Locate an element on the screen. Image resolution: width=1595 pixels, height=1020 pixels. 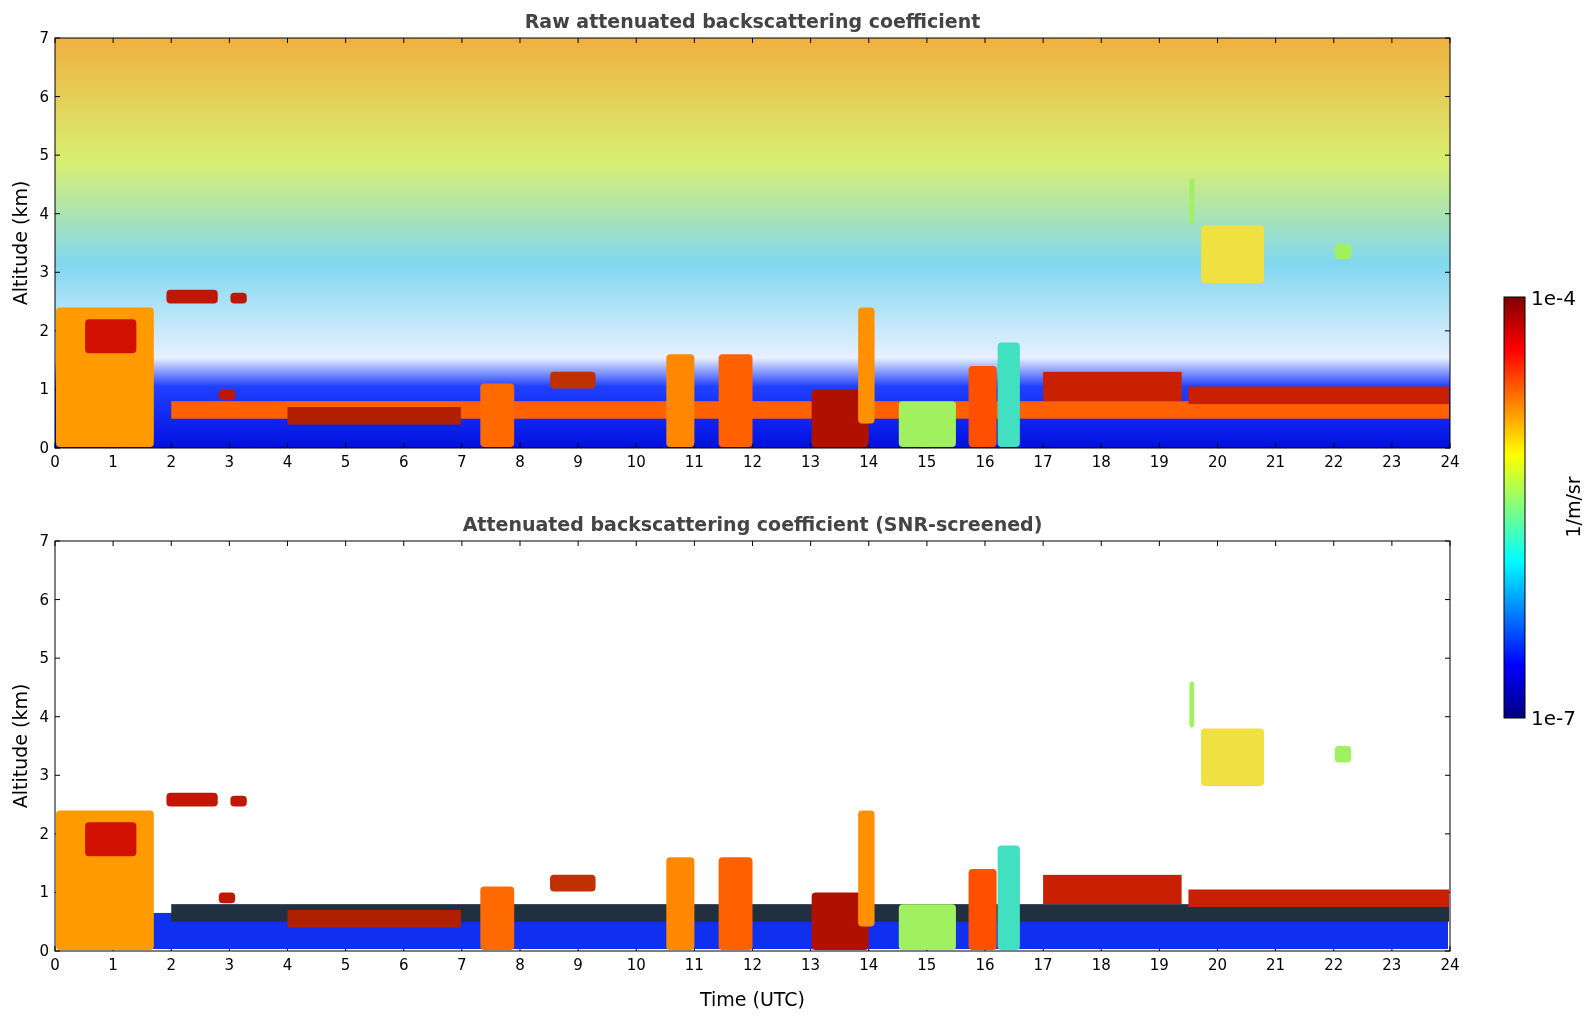
colorbar-min-label: 1e-7 is located at coordinates (1553, 718).